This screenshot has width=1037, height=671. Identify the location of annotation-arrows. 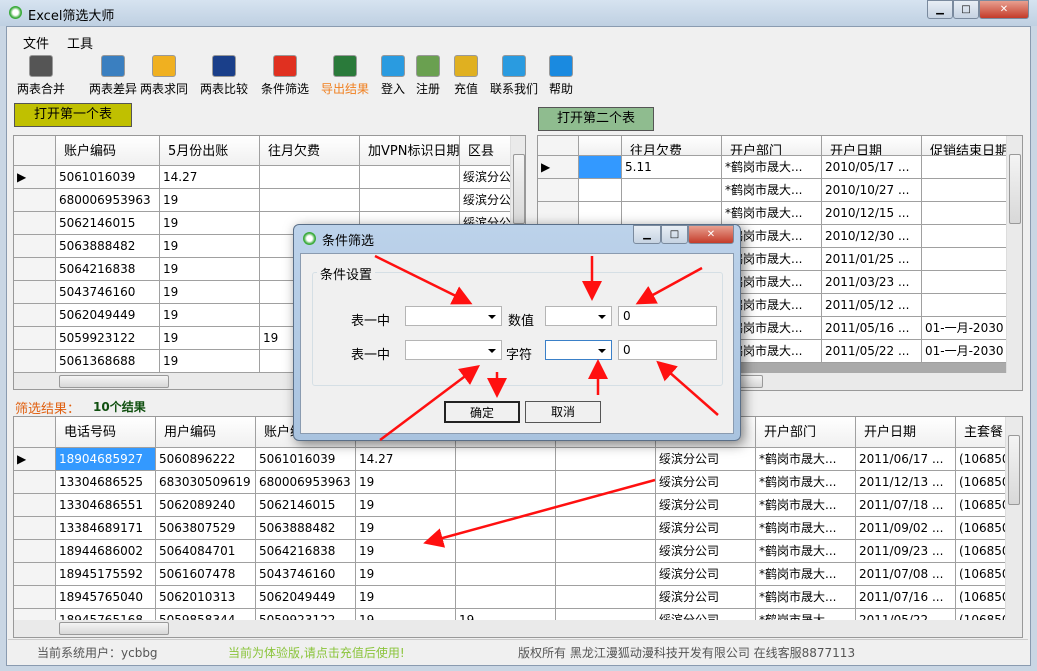
(546, 401).